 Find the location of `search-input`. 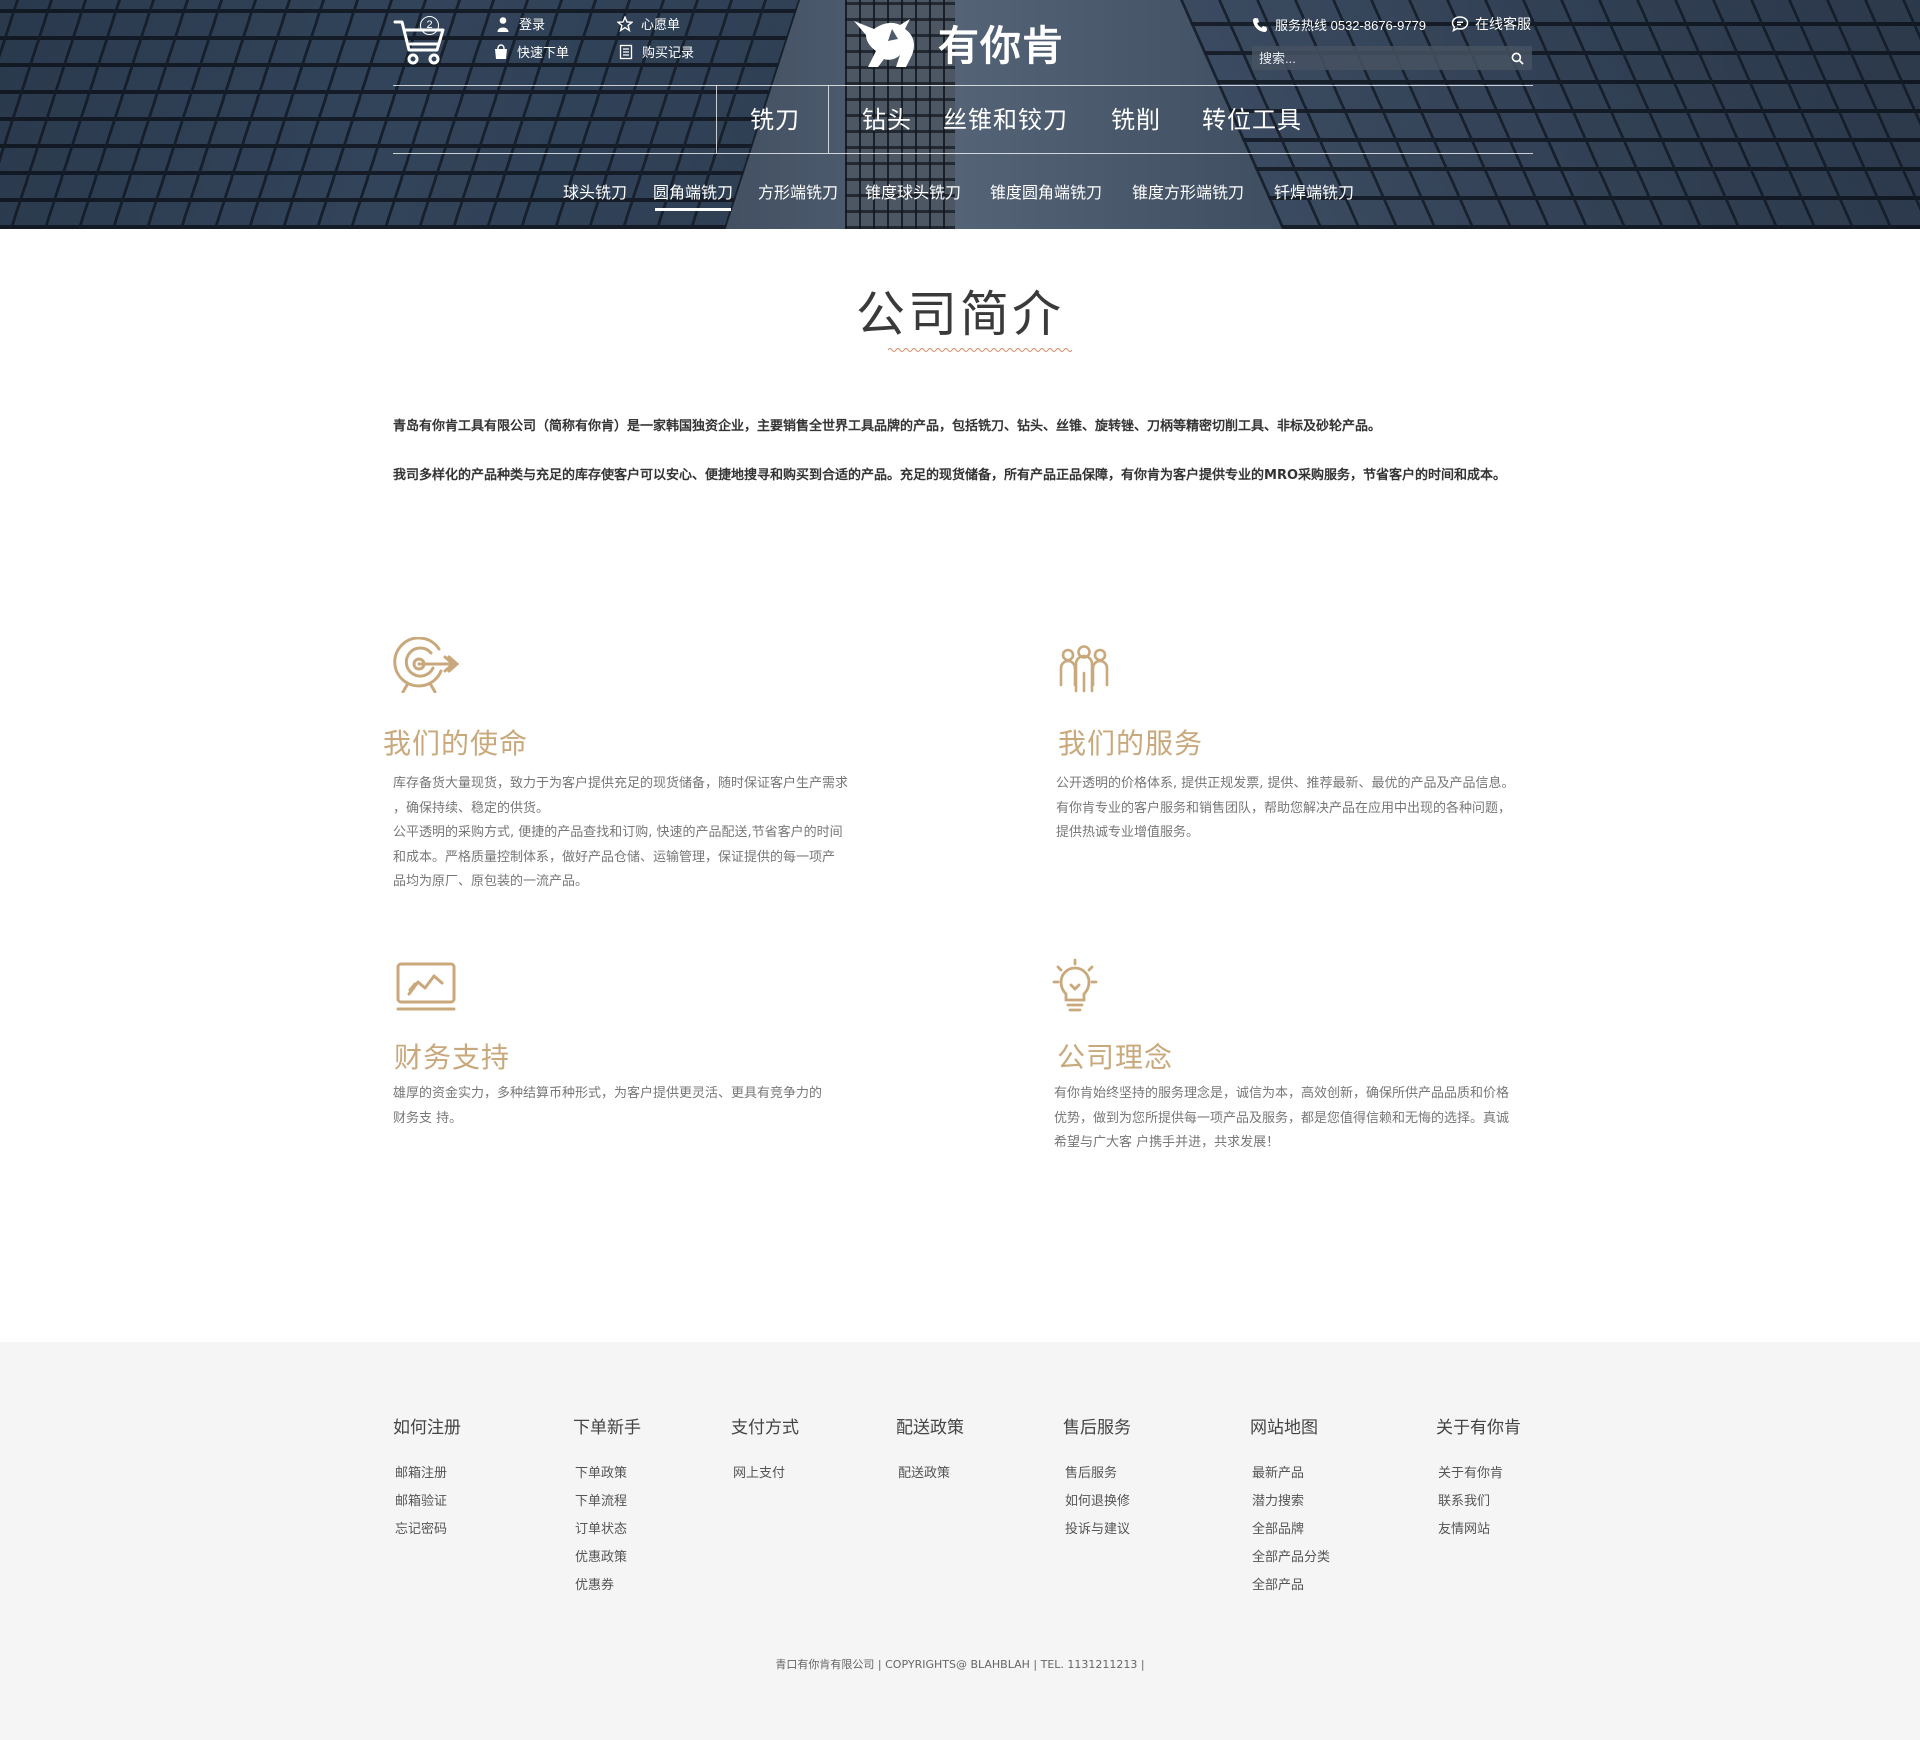

search-input is located at coordinates (1374, 58).